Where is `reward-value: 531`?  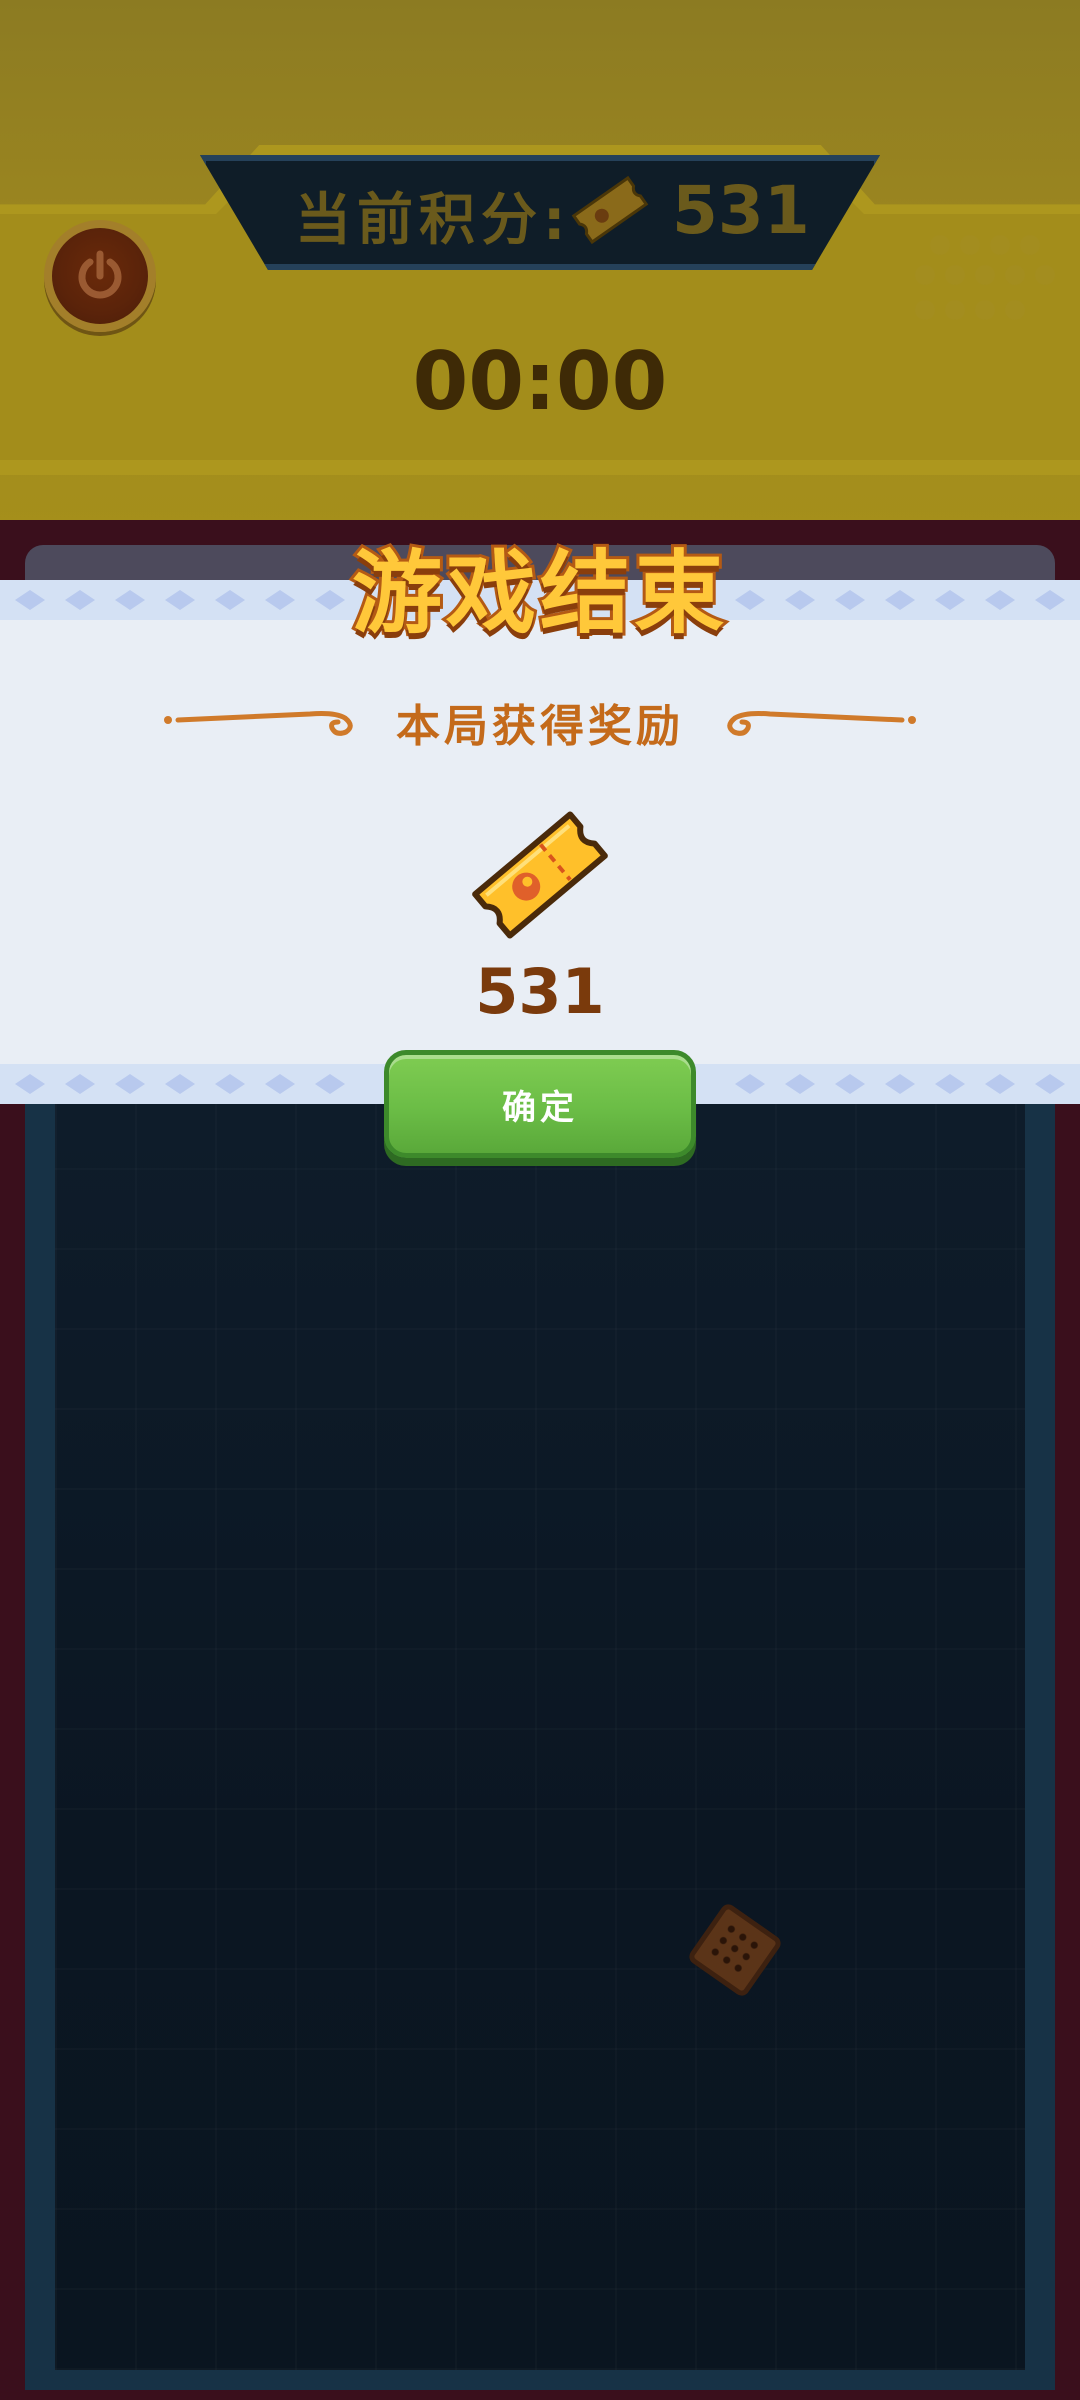
reward-value: 531 is located at coordinates (540, 991).